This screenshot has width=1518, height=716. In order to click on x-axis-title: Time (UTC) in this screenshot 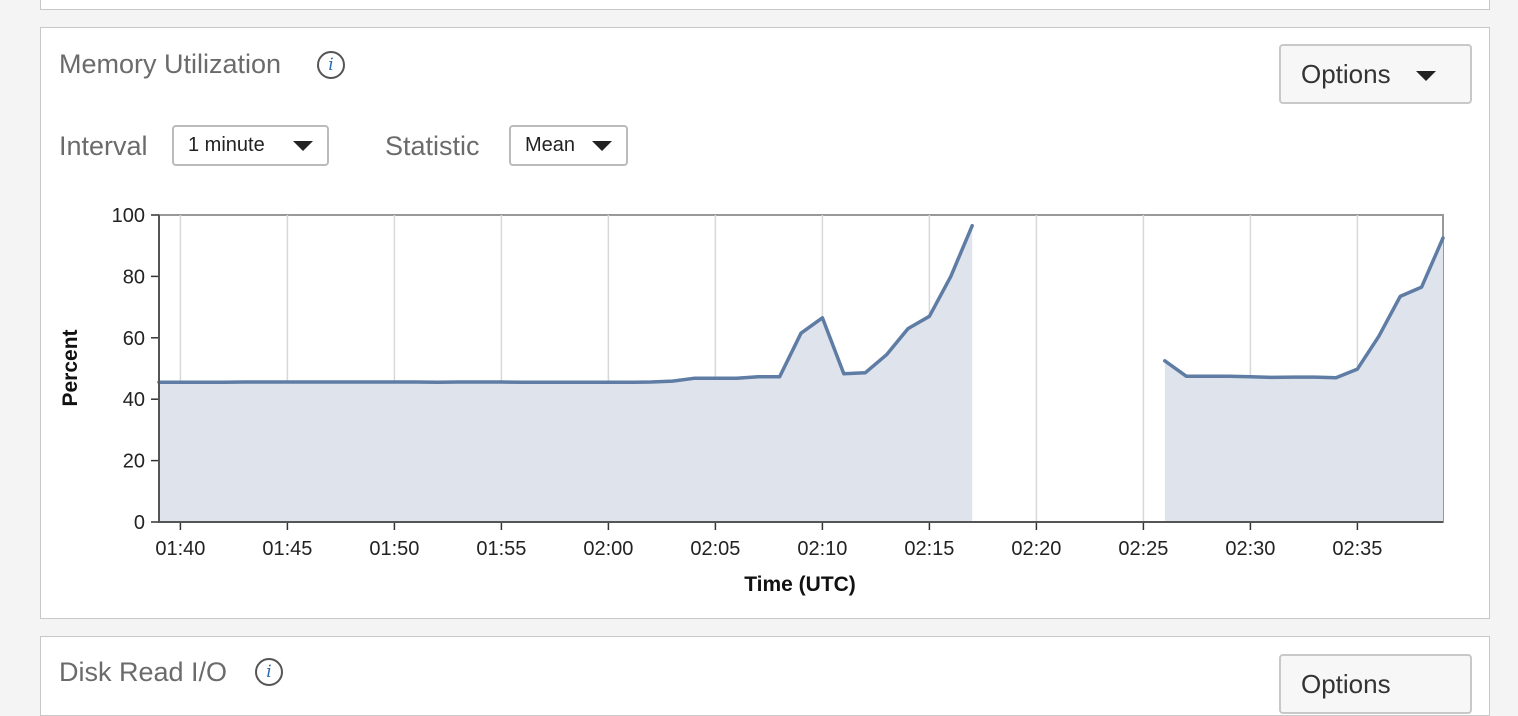, I will do `click(800, 584)`.